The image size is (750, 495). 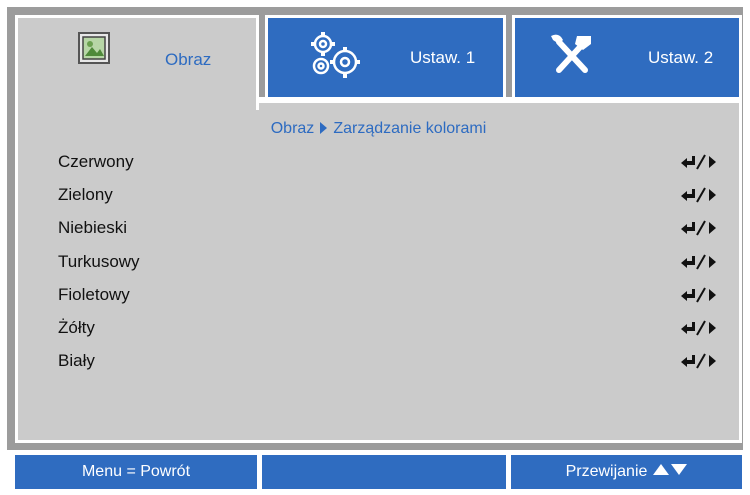 What do you see at coordinates (92, 227) in the screenshot?
I see `menu-item-label: Niebieski` at bounding box center [92, 227].